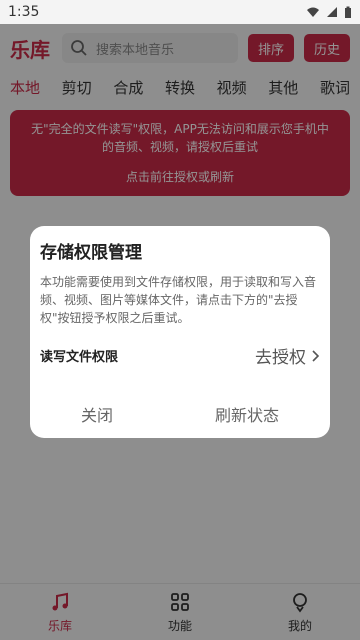 Image resolution: width=360 pixels, height=640 pixels. Describe the element at coordinates (247, 414) in the screenshot. I see `refresh-status-button: 刷新状态` at that location.